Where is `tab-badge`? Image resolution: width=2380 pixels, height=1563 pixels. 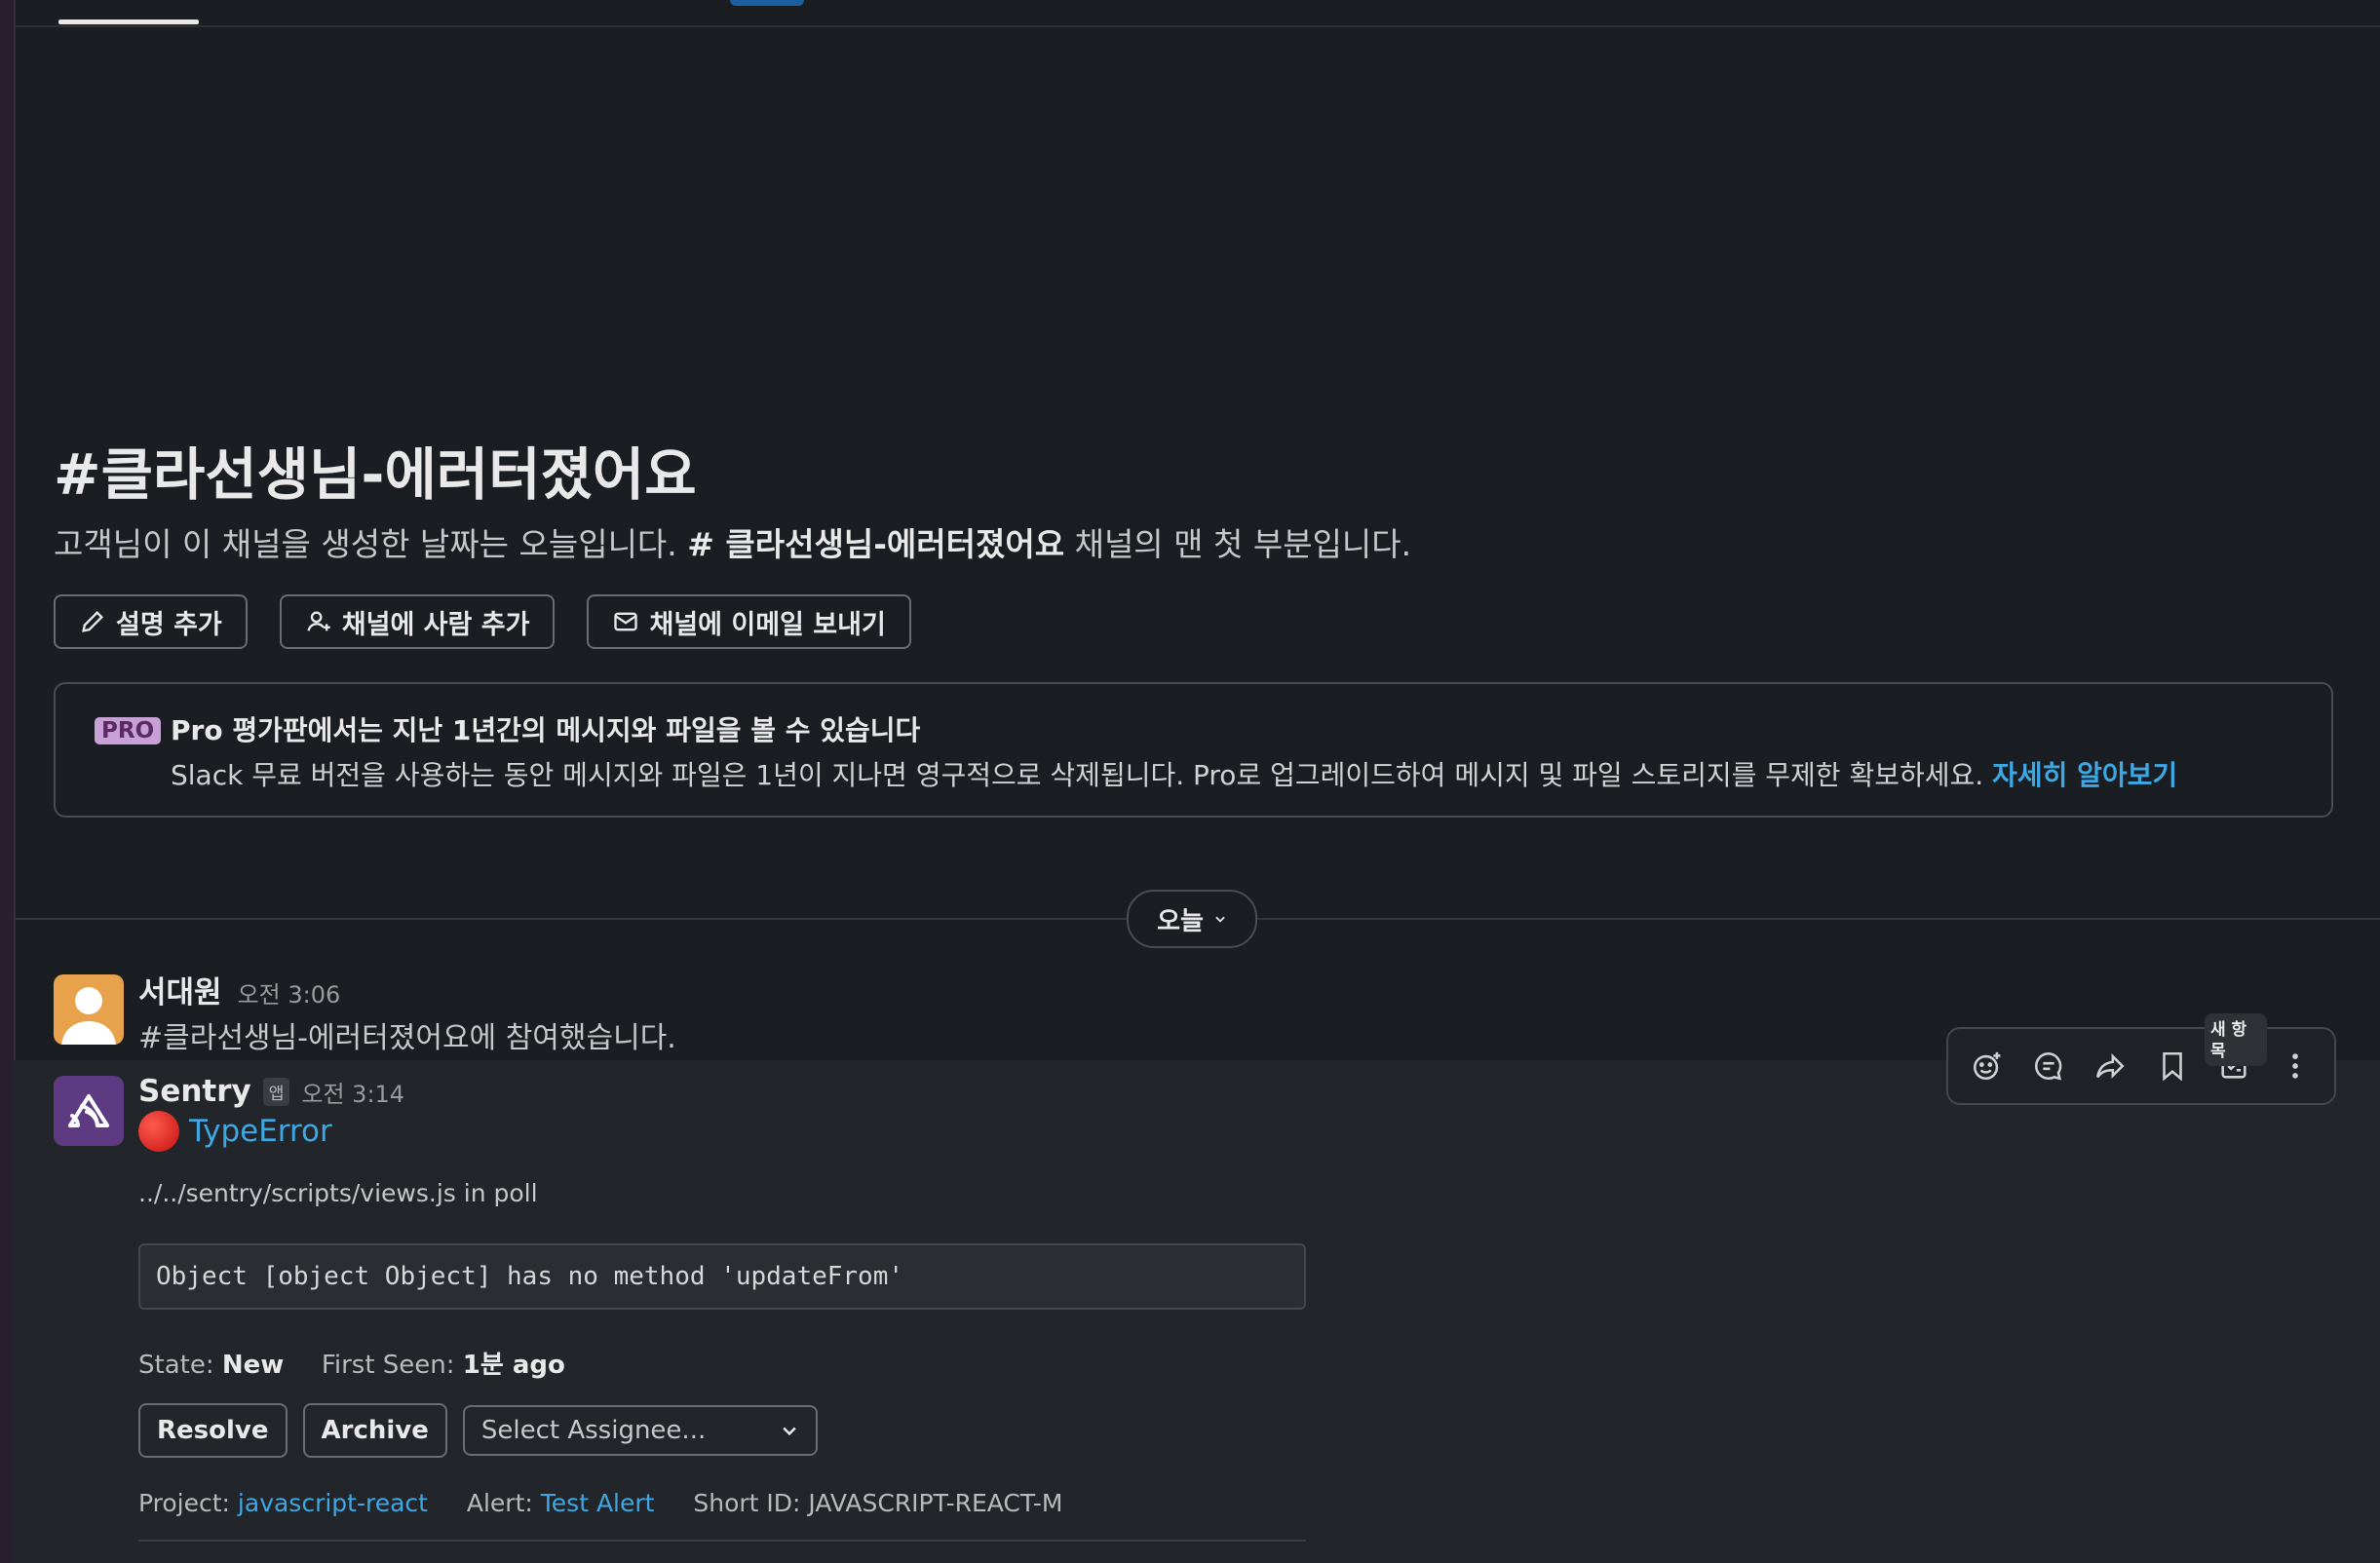 tab-badge is located at coordinates (767, 3).